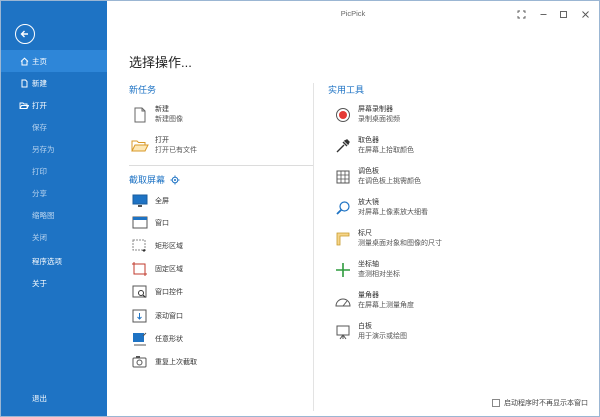 The width and height of the screenshot is (600, 417). I want to click on capture-freehand: 任意形状, so click(157, 339).